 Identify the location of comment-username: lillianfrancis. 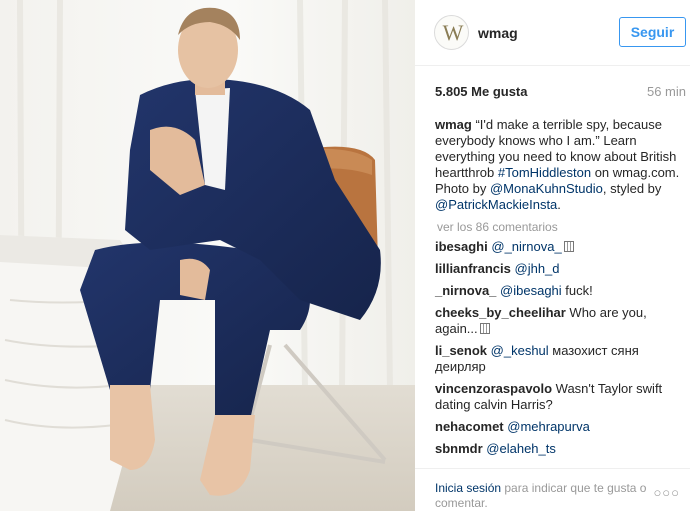
(473, 268).